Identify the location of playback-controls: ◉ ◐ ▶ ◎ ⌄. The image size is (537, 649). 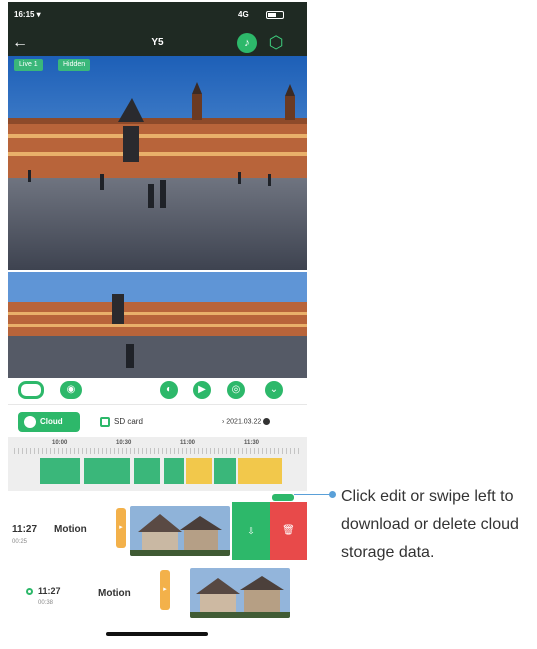
(157, 389).